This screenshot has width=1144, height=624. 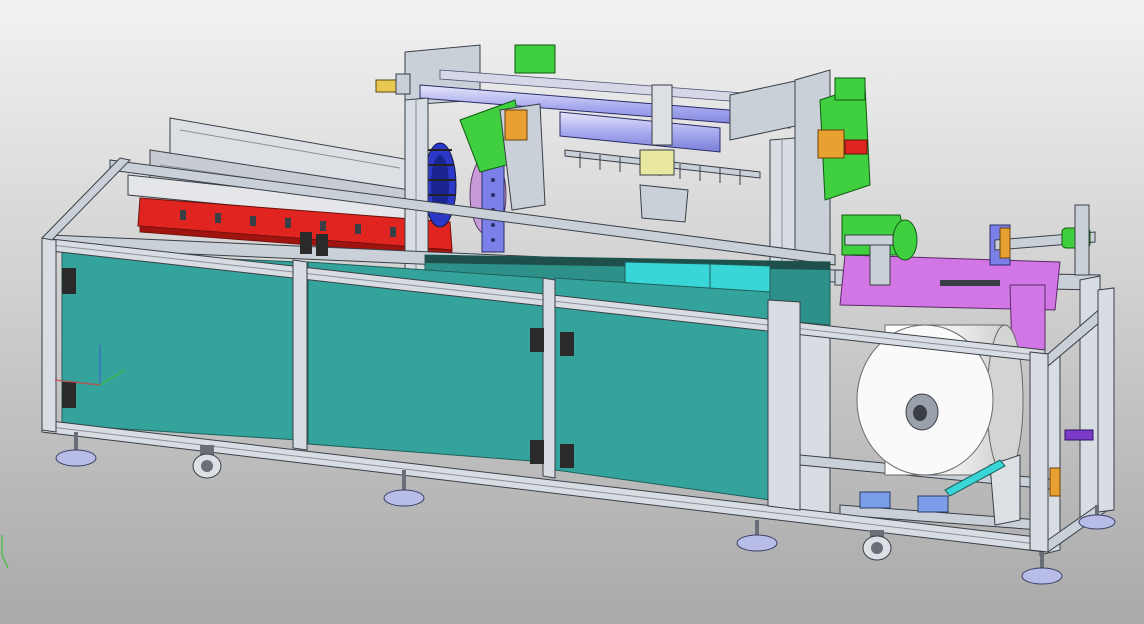 I want to click on front-panel-left, so click(x=180, y=346).